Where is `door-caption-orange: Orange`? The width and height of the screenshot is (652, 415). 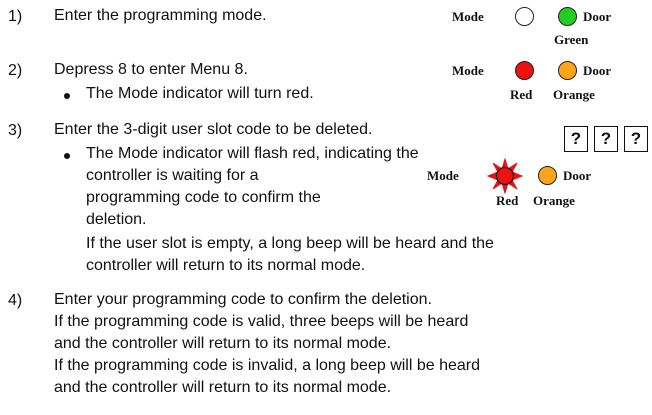
door-caption-orange: Orange is located at coordinates (574, 94).